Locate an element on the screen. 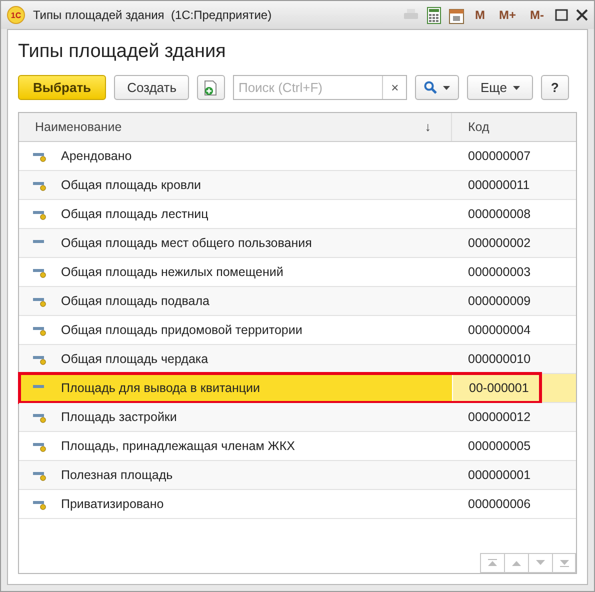 The image size is (595, 592). name-cell: Арендовано is located at coordinates (96, 156).